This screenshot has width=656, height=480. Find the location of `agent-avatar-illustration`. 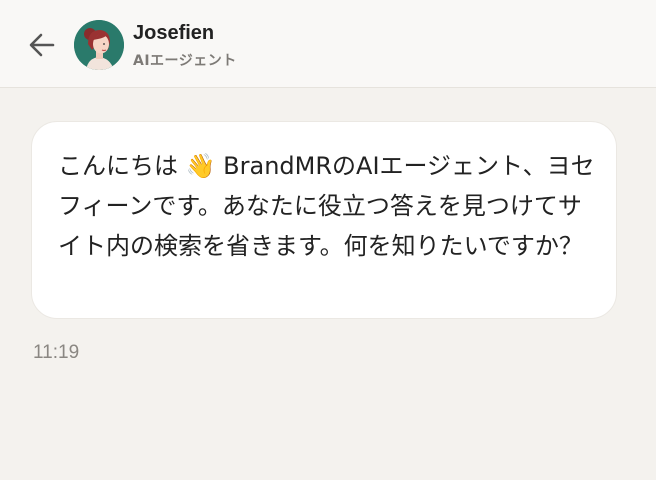

agent-avatar-illustration is located at coordinates (99, 45).